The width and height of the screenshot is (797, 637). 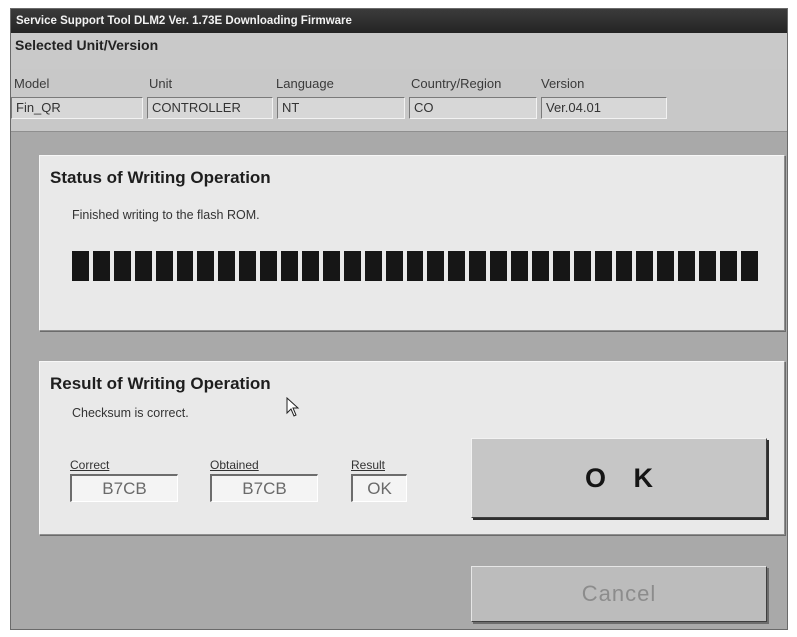 What do you see at coordinates (130, 413) in the screenshot?
I see `result-message: Checksum is correct.` at bounding box center [130, 413].